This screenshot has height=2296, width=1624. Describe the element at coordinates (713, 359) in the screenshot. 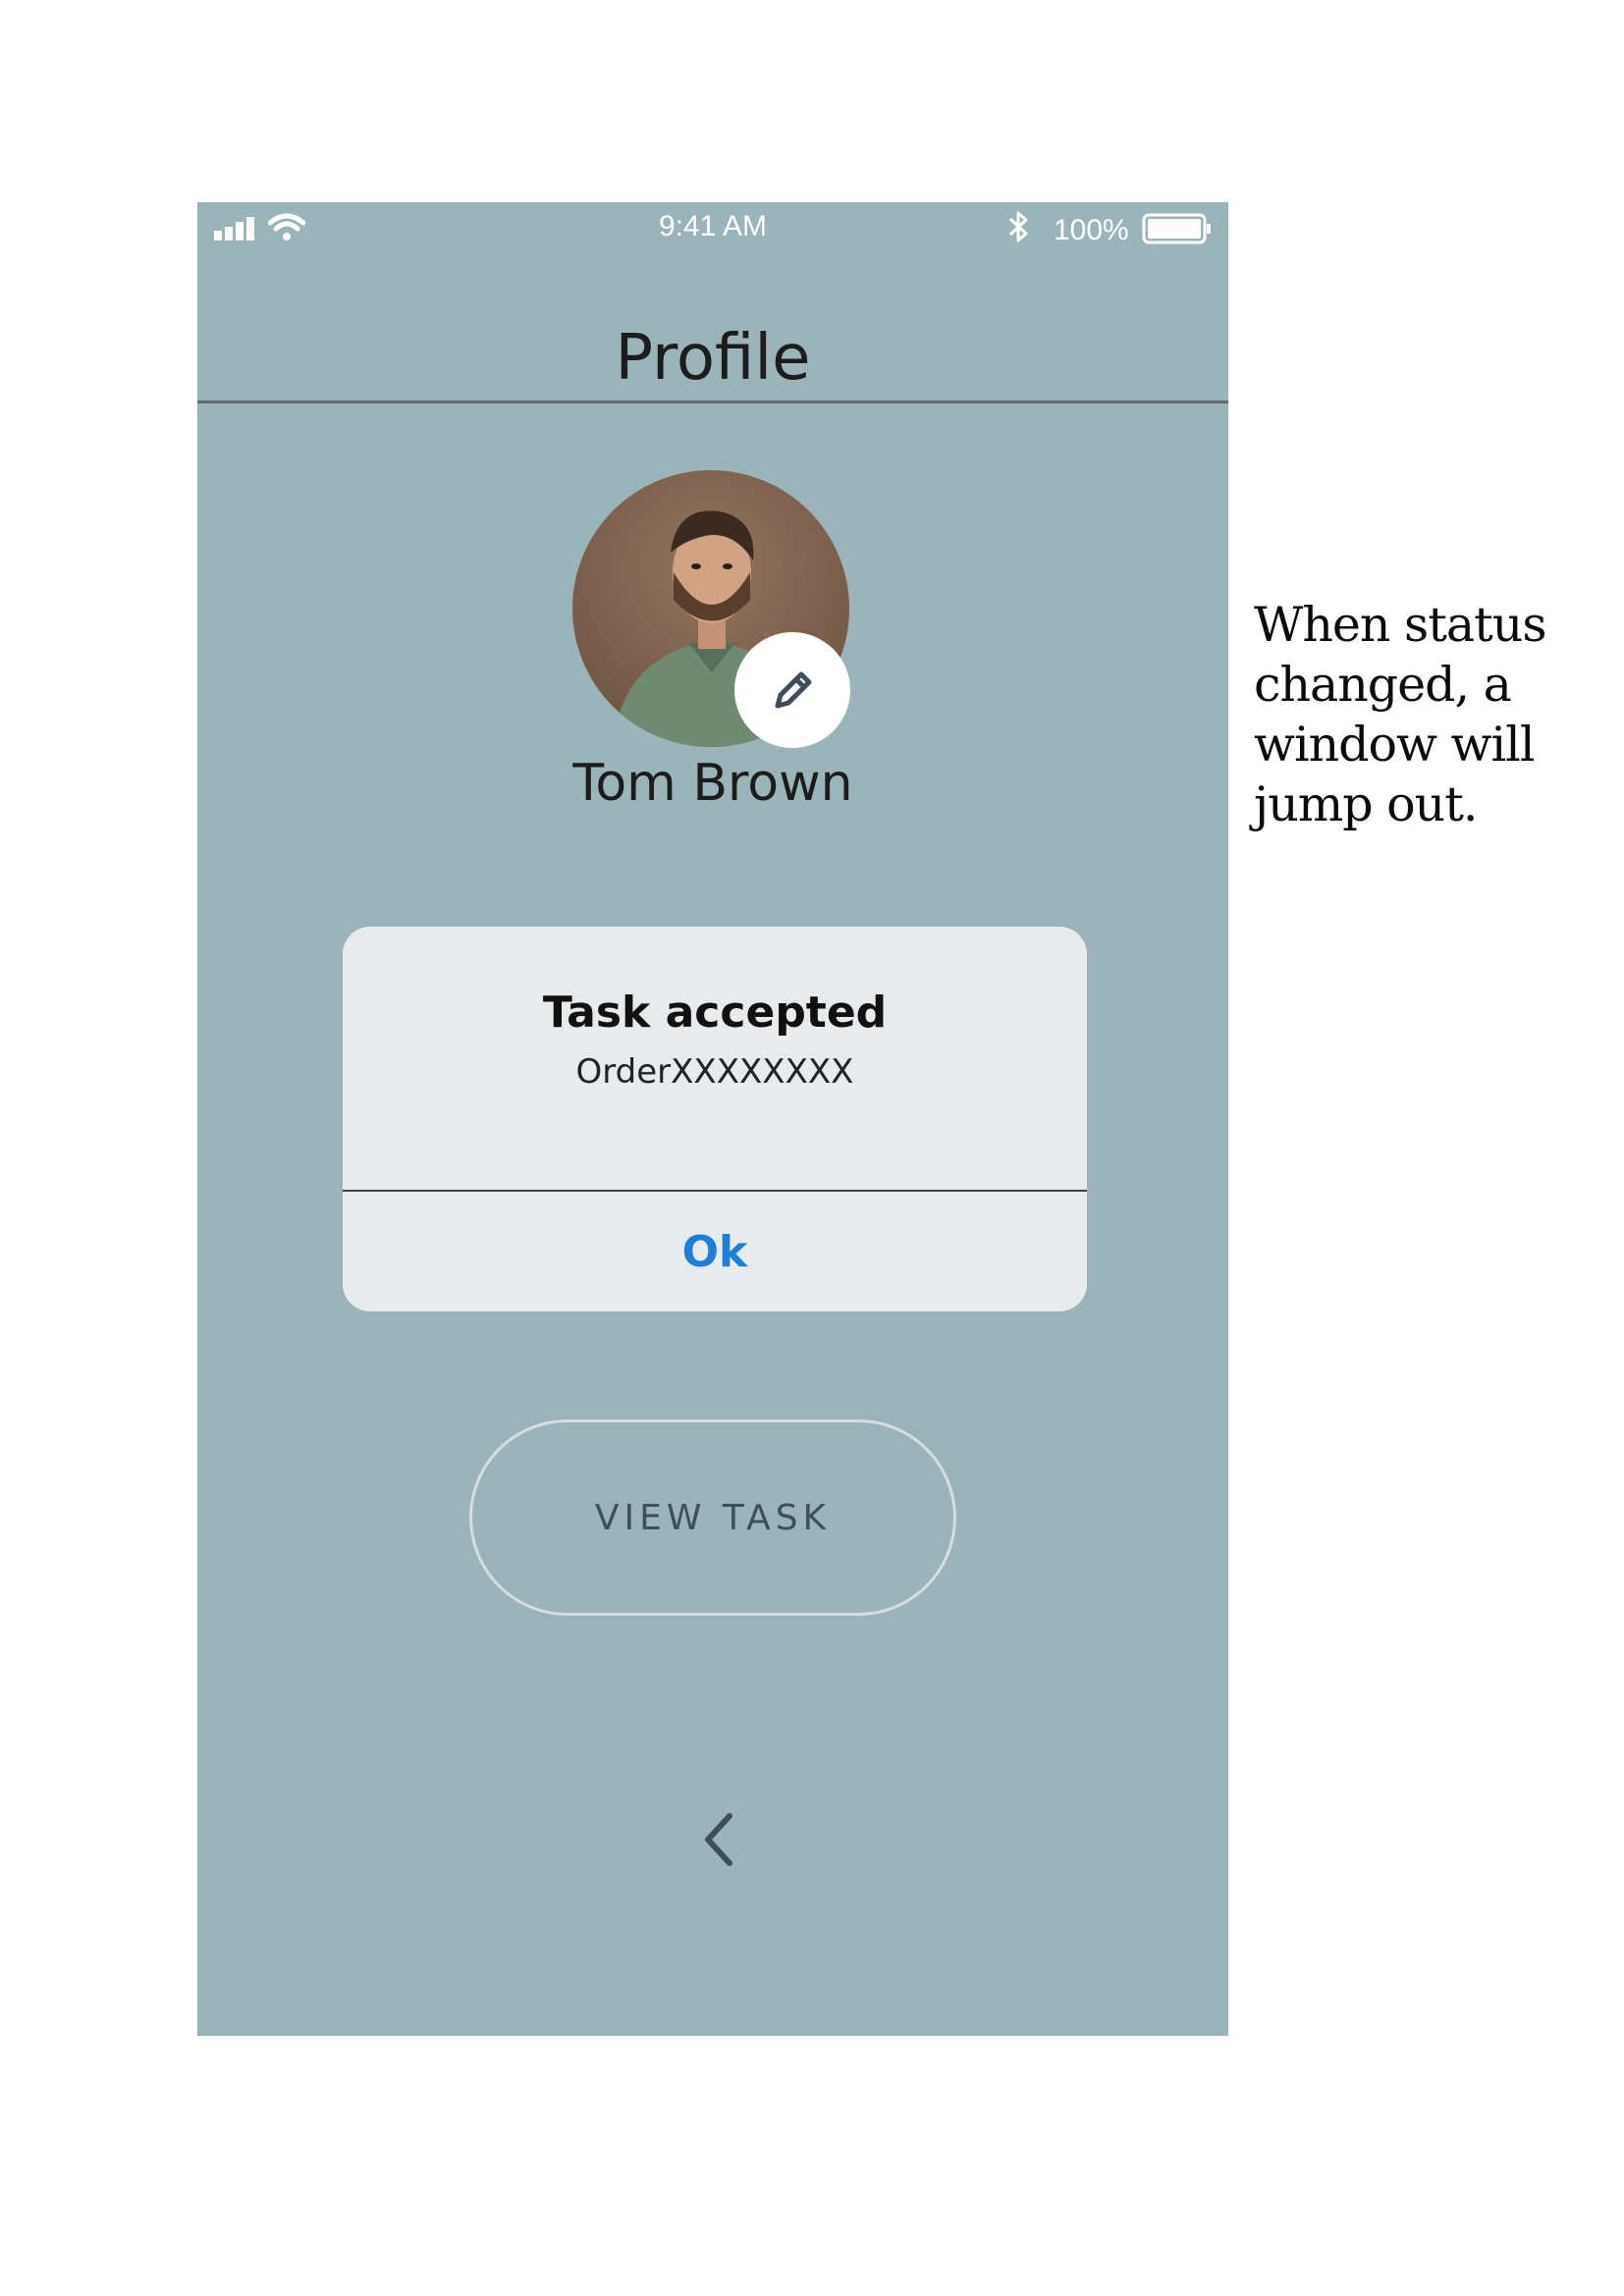

I see `page-title: Profile` at that location.